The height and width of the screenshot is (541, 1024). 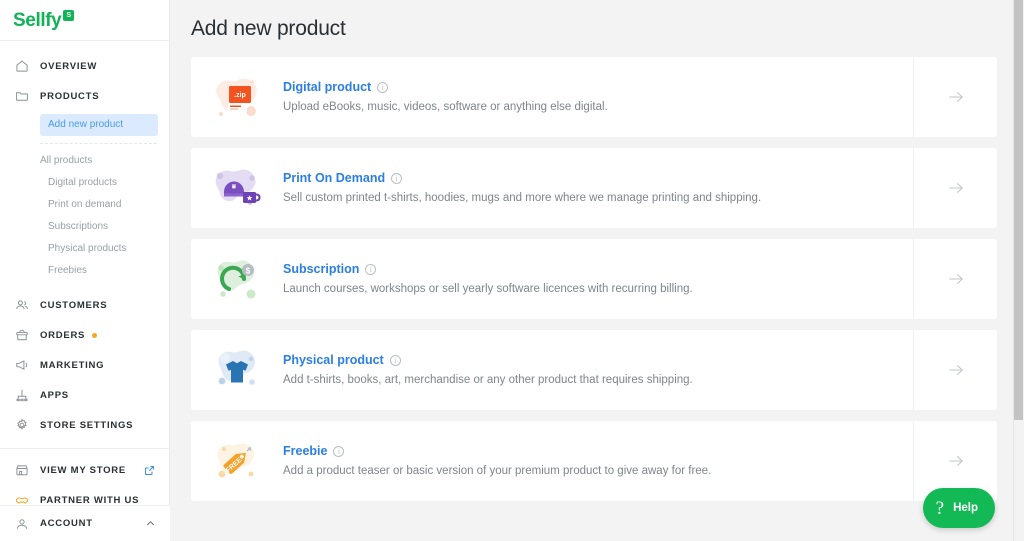 What do you see at coordinates (21, 425) in the screenshot?
I see `gear-icon` at bounding box center [21, 425].